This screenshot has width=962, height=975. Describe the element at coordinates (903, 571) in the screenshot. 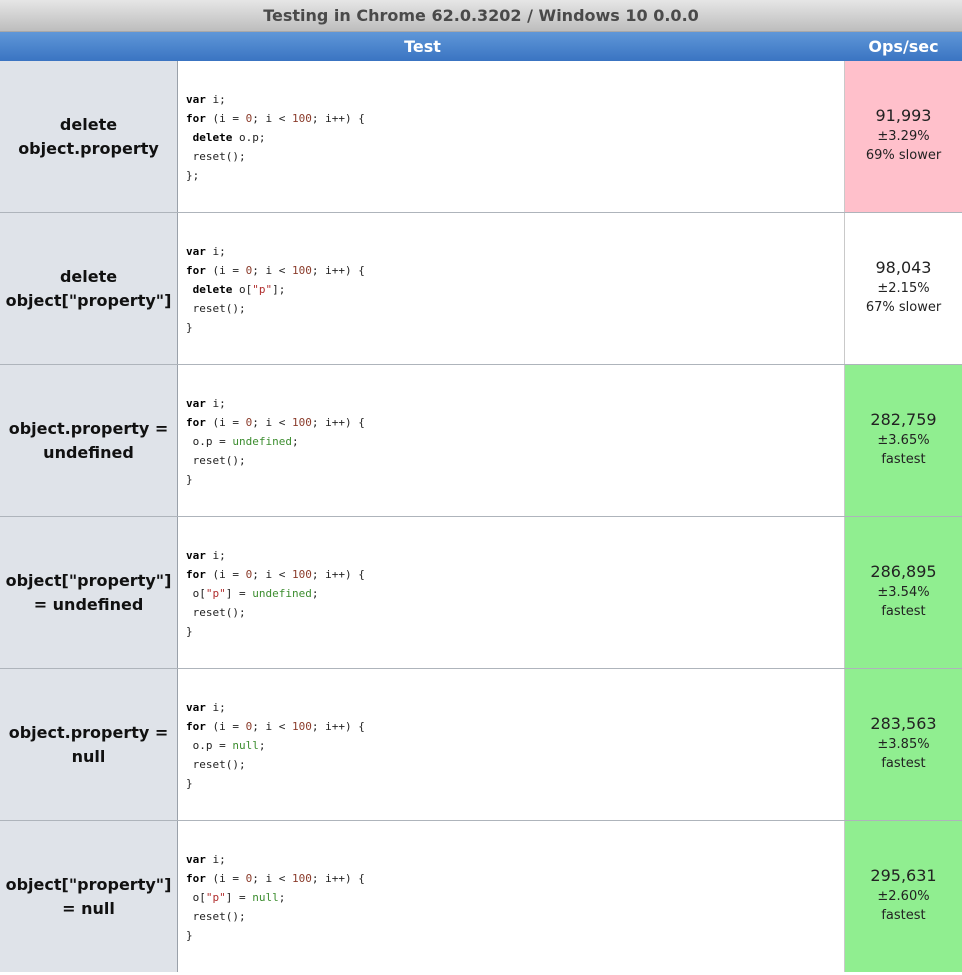

I see `ops-value: 286,895` at that location.